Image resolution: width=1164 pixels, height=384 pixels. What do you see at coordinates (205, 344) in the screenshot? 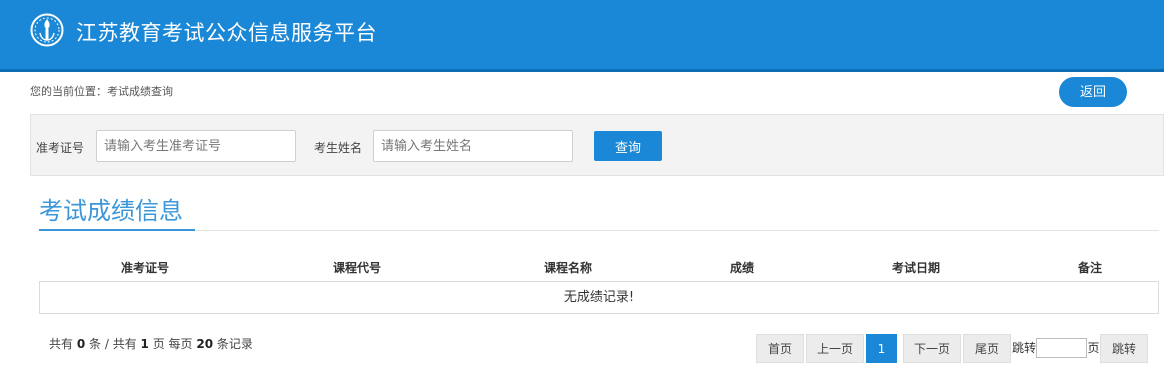
I see `per-page-count: 20` at bounding box center [205, 344].